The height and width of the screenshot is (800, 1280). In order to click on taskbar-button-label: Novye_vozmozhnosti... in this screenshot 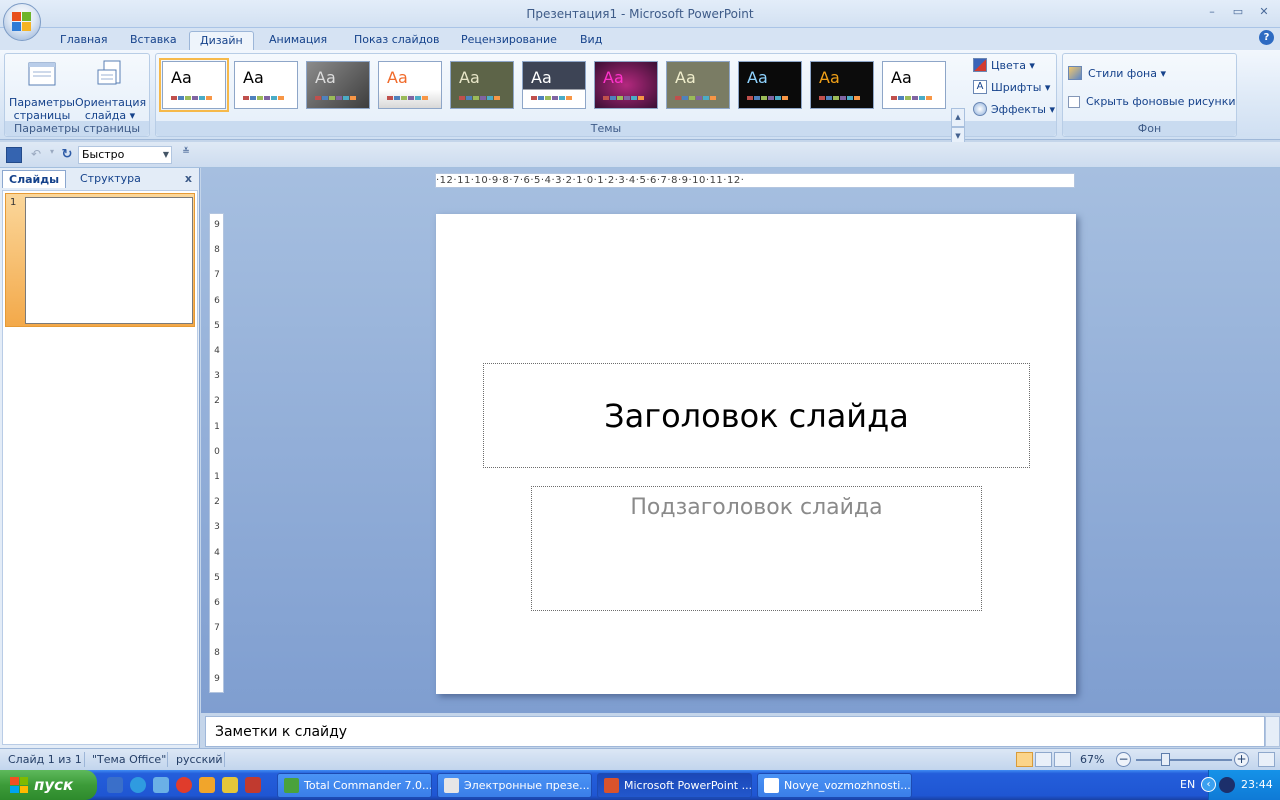, I will do `click(847, 785)`.